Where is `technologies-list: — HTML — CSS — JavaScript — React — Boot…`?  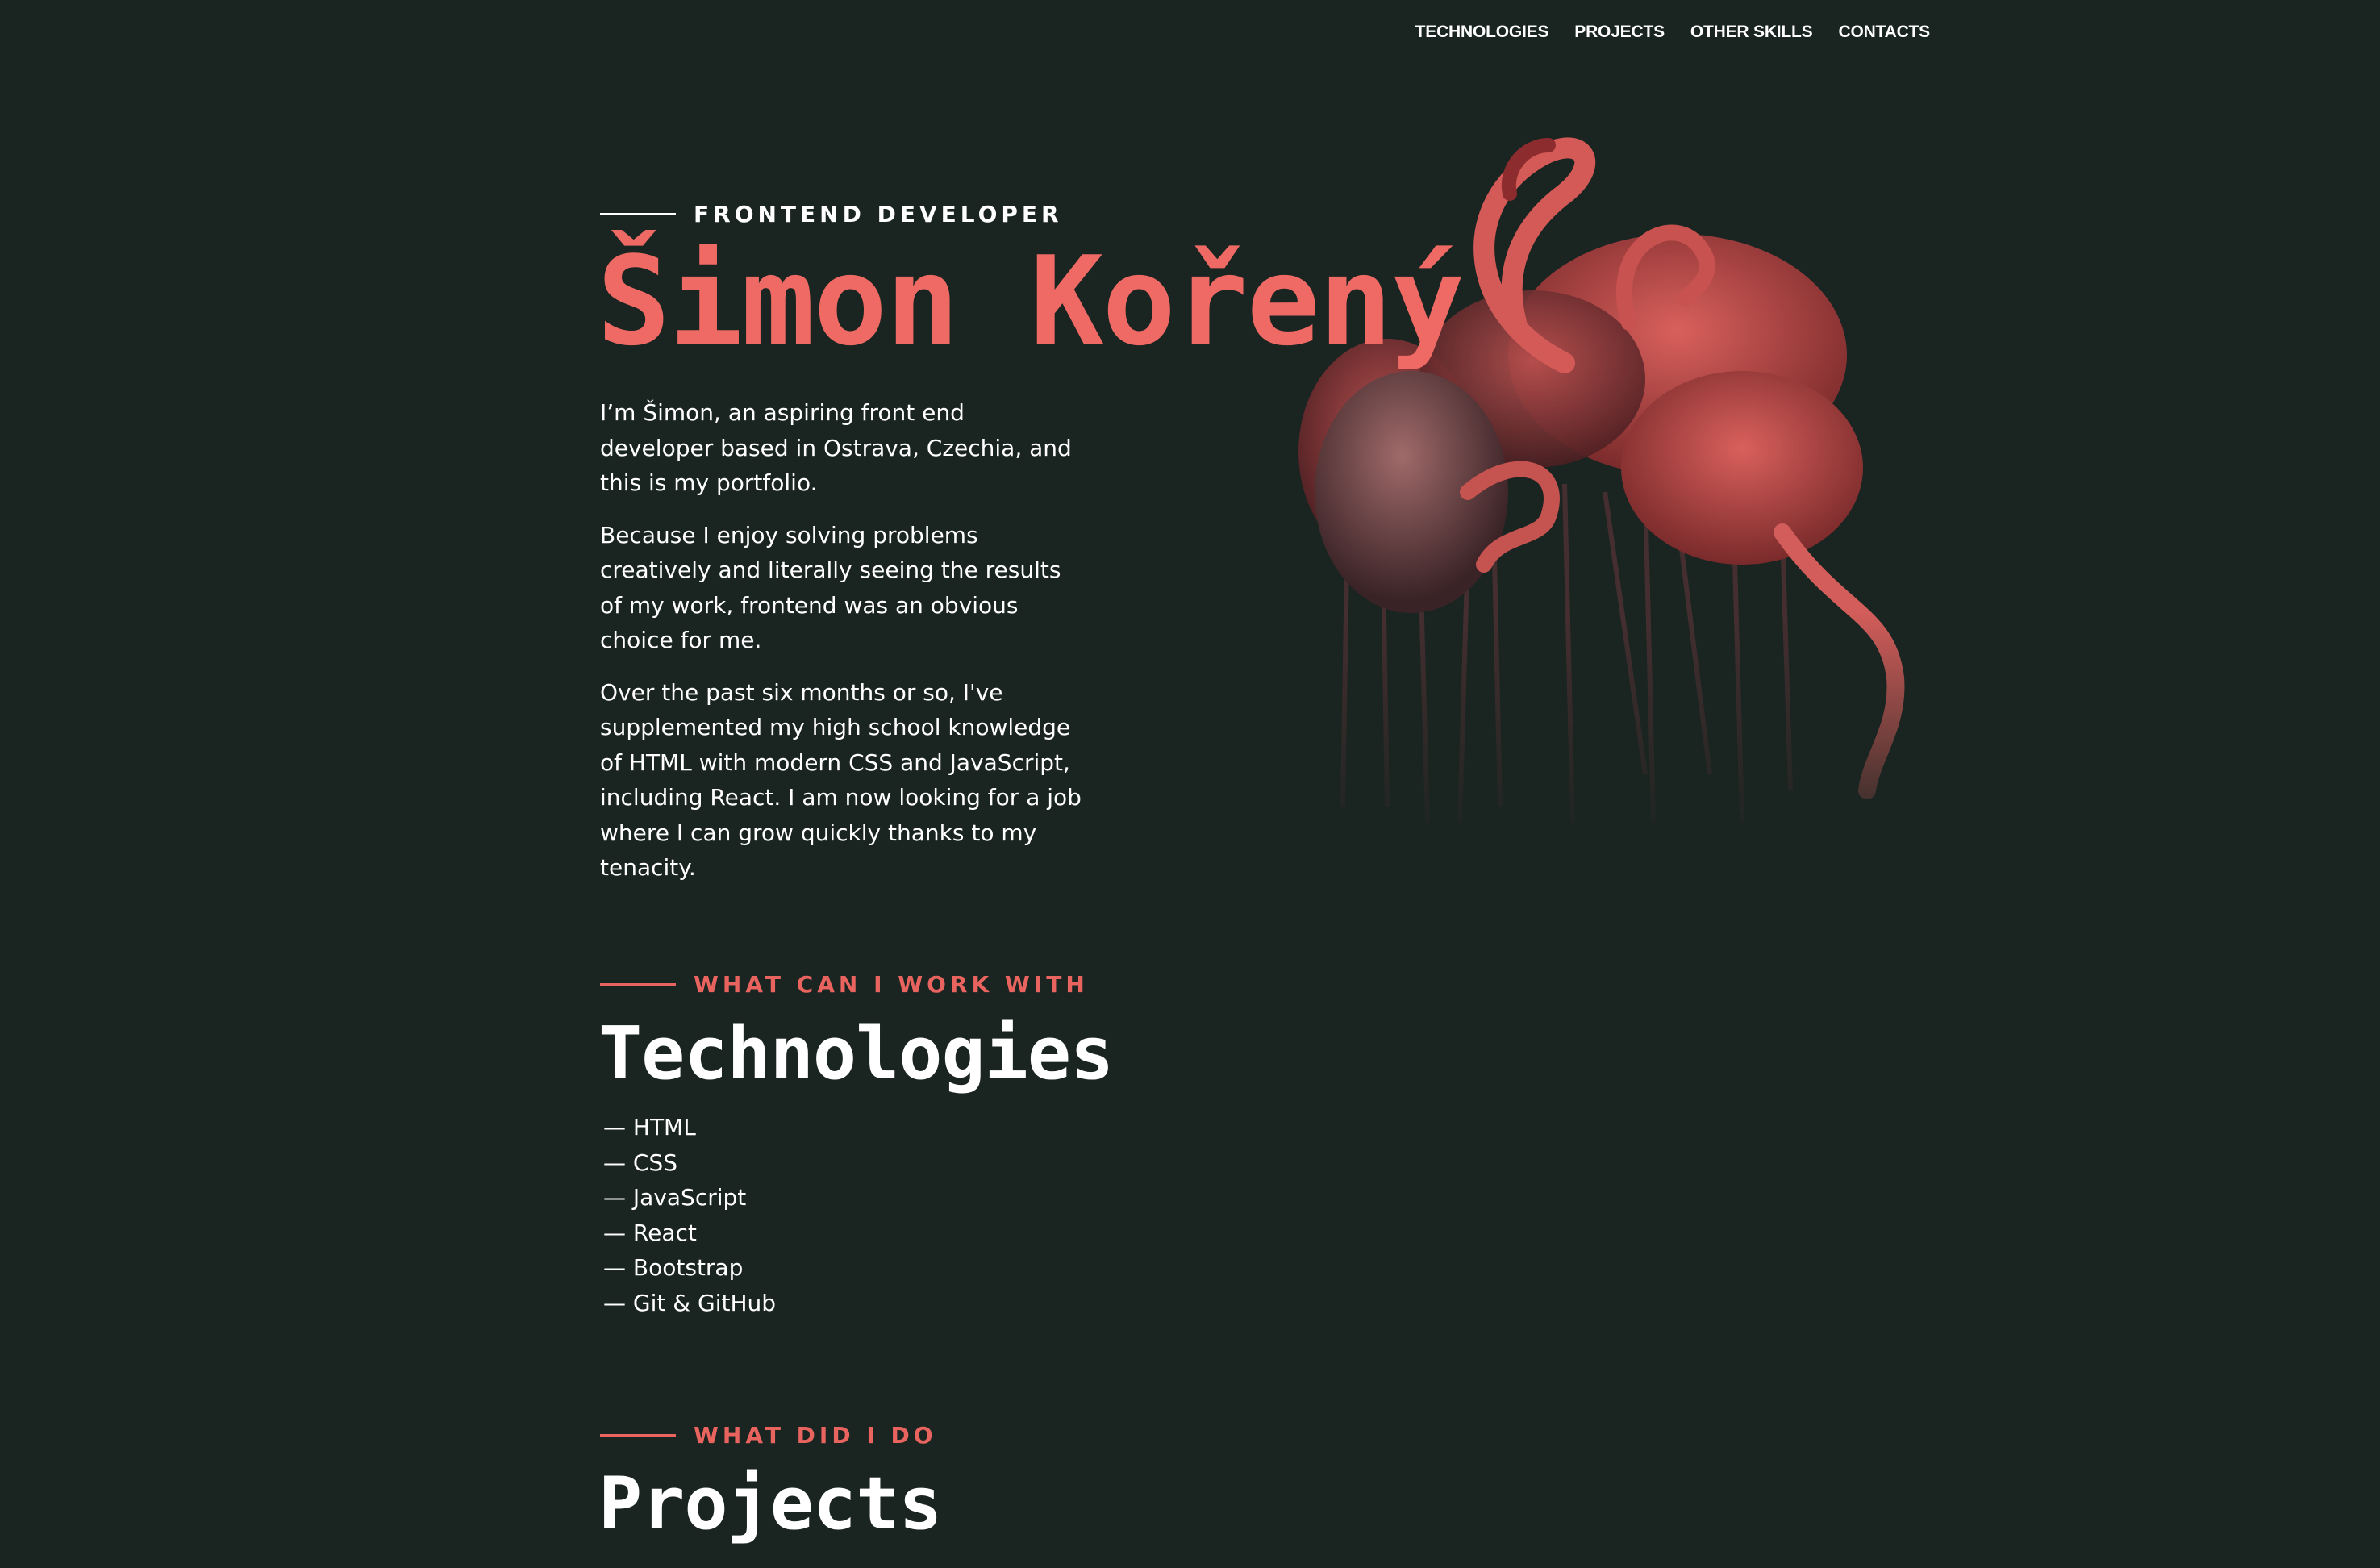
technologies-list: — HTML — CSS — JavaScript — React — Boot… is located at coordinates (690, 1215).